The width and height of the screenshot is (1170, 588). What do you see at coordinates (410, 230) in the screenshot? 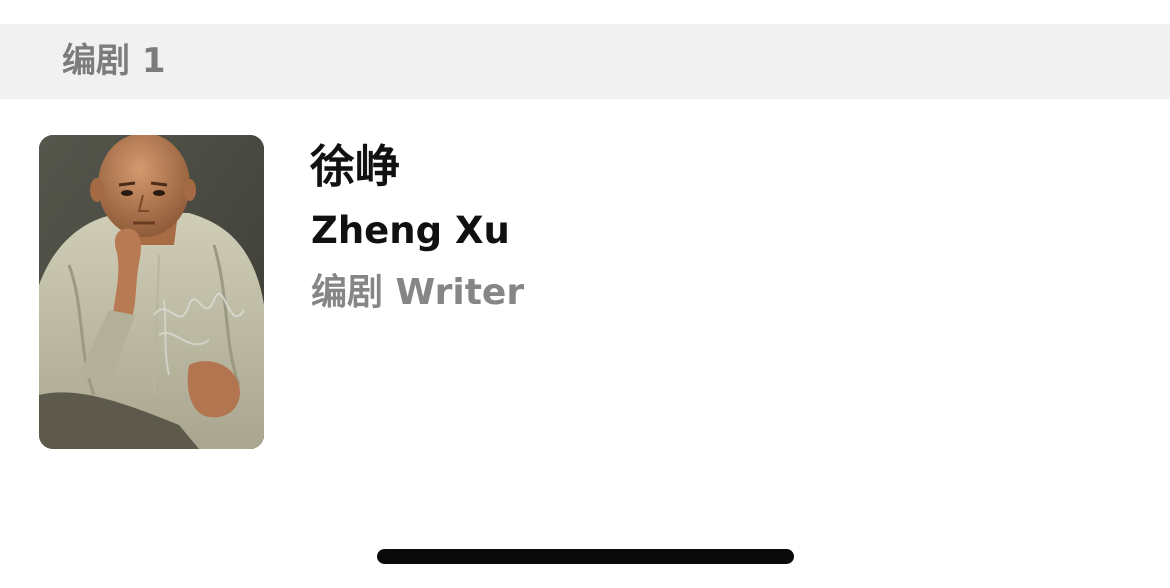
I see `person-name-english: Zheng Xu` at bounding box center [410, 230].